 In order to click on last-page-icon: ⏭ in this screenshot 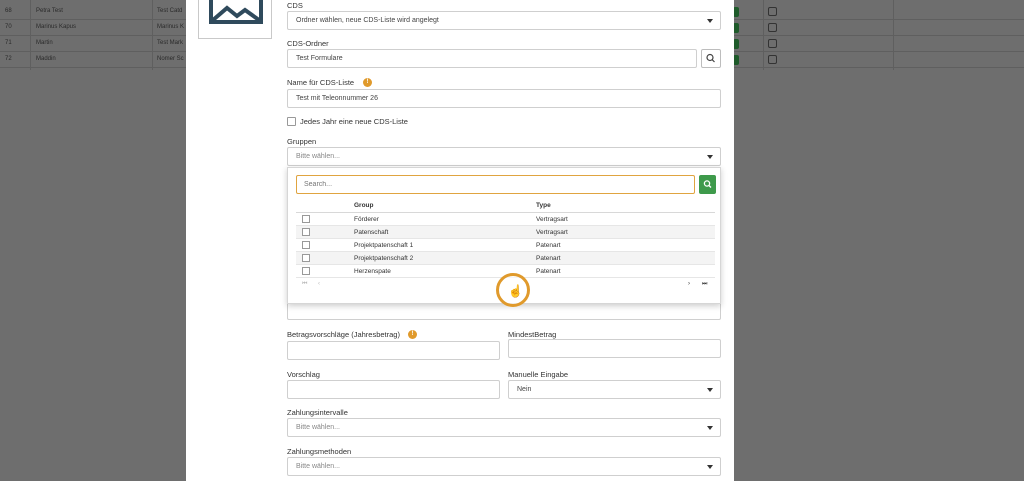, I will do `click(704, 284)`.